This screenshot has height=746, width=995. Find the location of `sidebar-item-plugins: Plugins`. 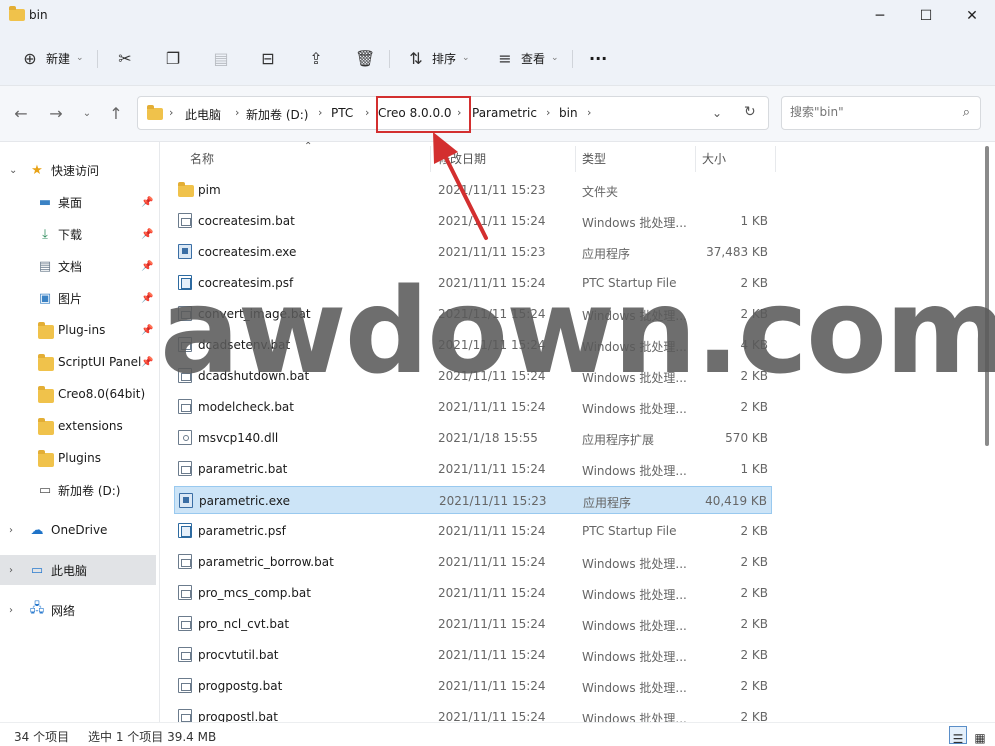

sidebar-item-plugins: Plugins is located at coordinates (78, 458).